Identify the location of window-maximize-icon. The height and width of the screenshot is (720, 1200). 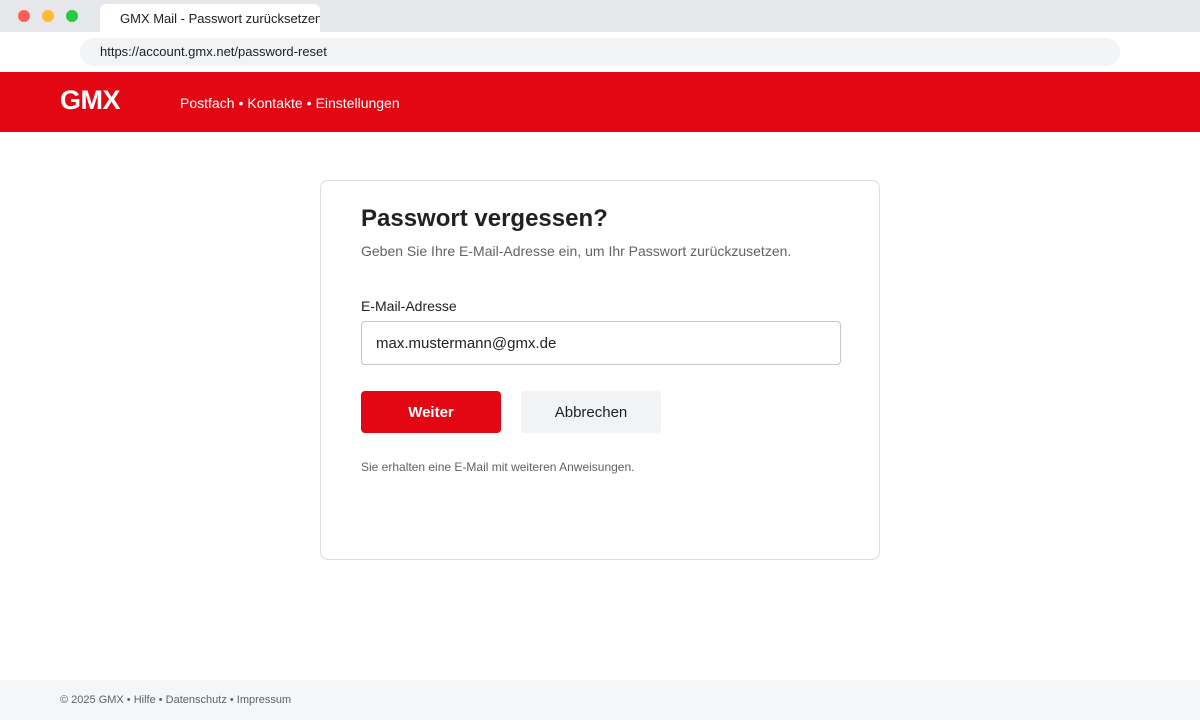
(72, 16).